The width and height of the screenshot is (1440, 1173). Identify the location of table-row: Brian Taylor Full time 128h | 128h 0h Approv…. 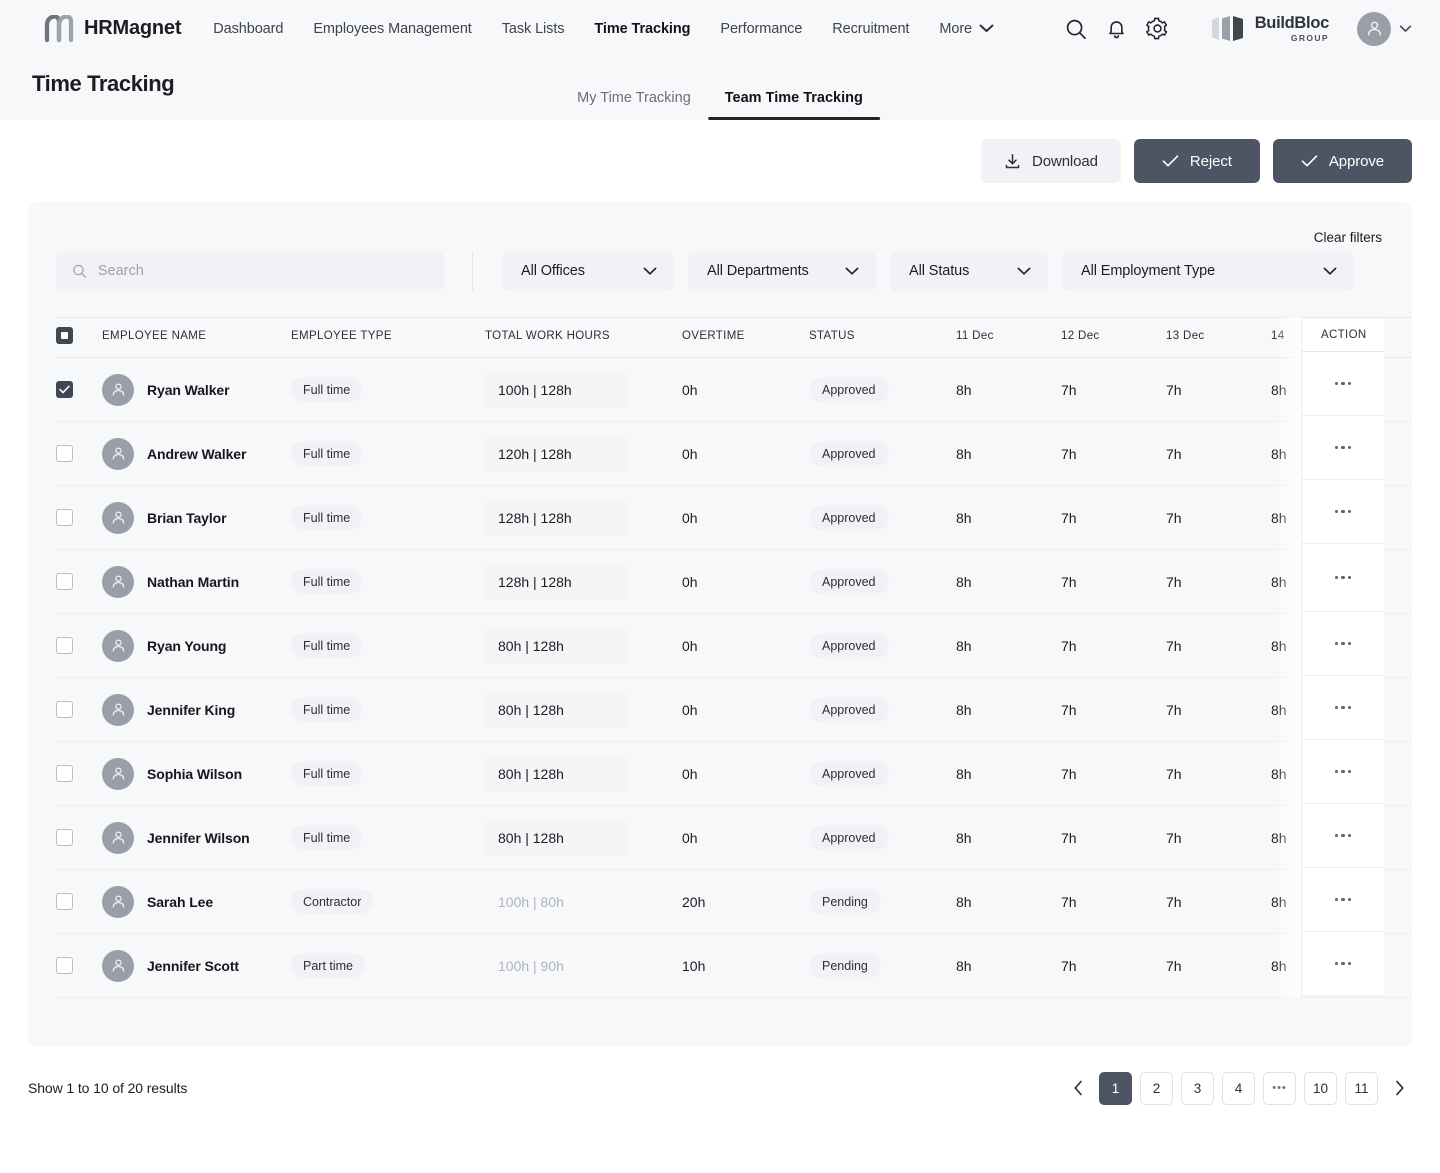
(734, 517).